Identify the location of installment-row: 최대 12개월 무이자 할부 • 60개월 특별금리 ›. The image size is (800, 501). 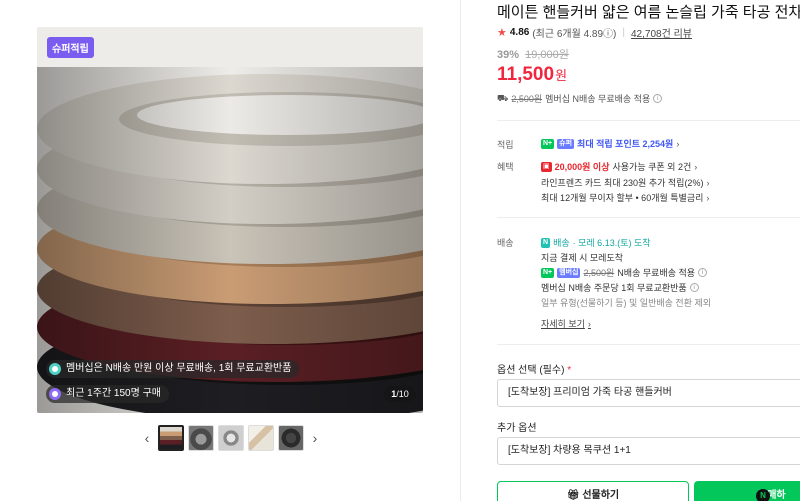
(625, 197).